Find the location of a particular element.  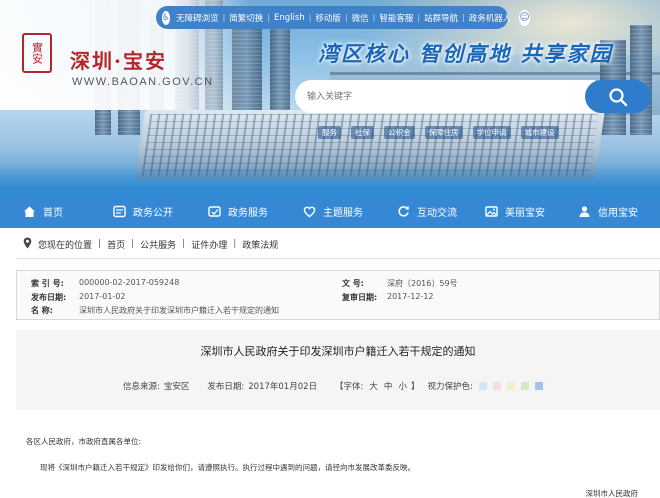

breadcrumb-item-public-service: 公共服务 is located at coordinates (158, 244).